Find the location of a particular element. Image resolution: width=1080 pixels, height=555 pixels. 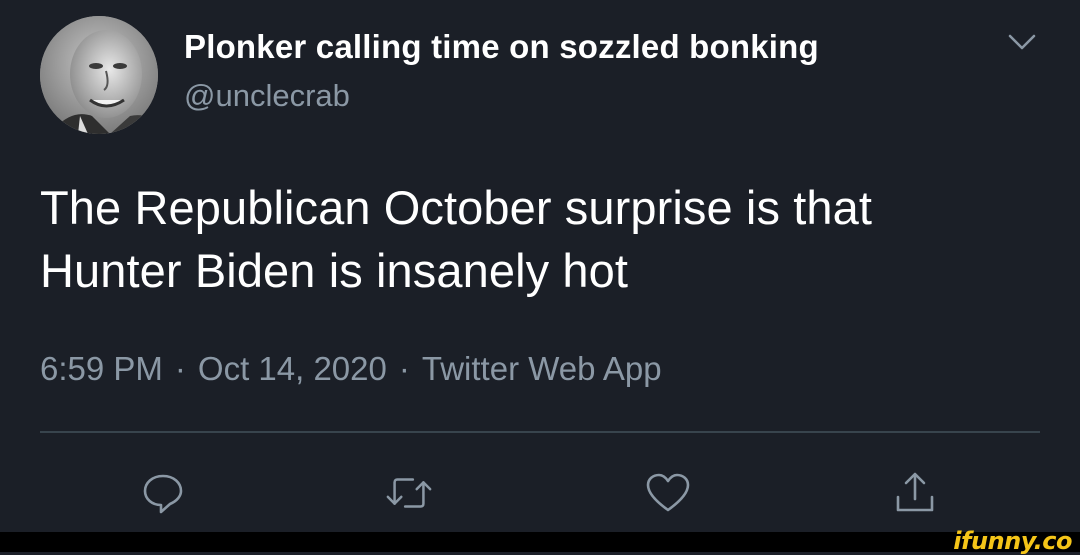

tweet-text-line: Hunter Biden is insanely hot is located at coordinates (334, 270).